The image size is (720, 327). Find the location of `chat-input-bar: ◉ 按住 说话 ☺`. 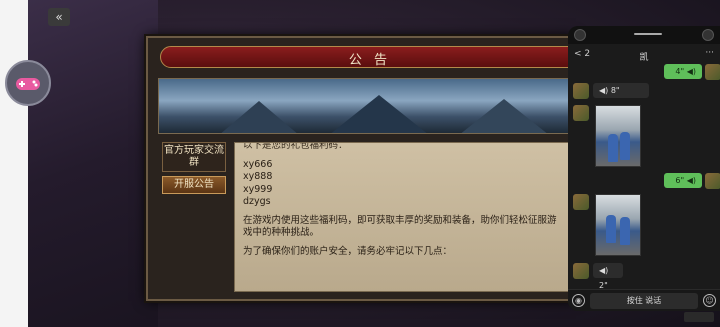

chat-input-bar: ◉ 按住 说话 ☺ is located at coordinates (644, 300).